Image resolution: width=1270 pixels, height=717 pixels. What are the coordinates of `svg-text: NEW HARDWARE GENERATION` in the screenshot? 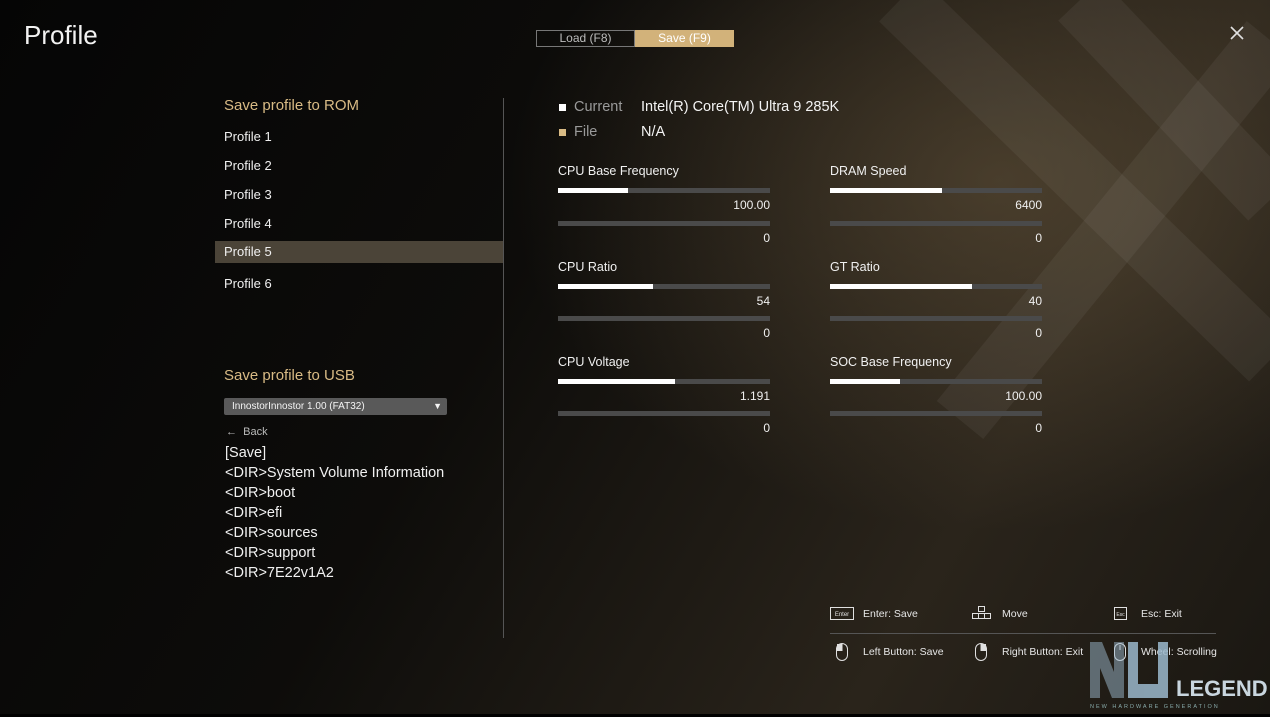 It's located at (1155, 707).